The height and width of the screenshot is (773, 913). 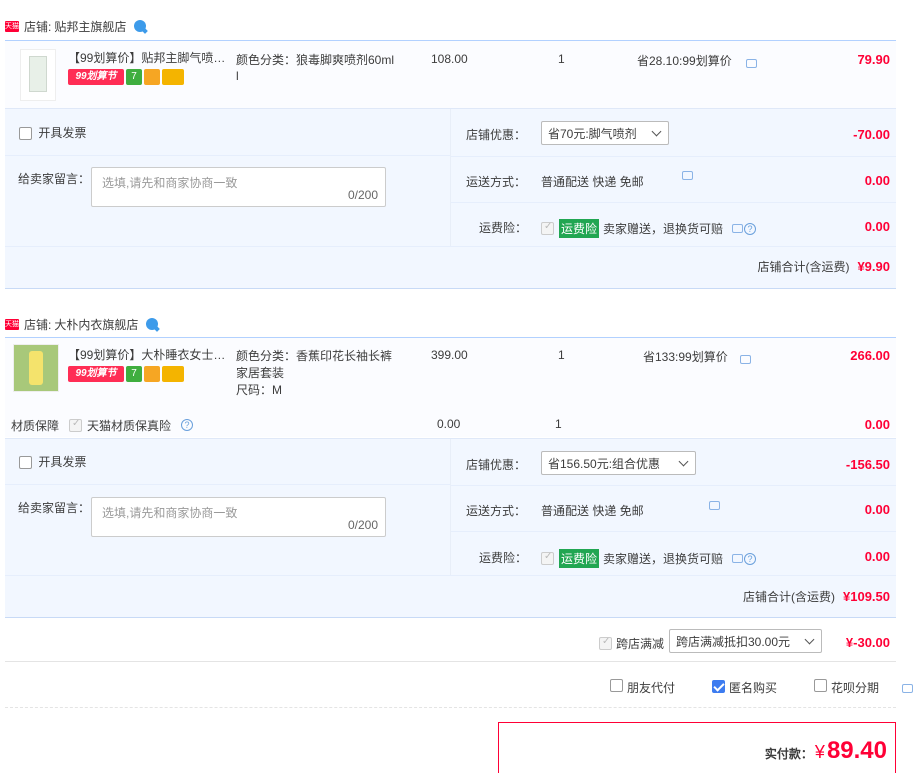 What do you see at coordinates (35, 426) in the screenshot?
I see `material-label: 材质保障` at bounding box center [35, 426].